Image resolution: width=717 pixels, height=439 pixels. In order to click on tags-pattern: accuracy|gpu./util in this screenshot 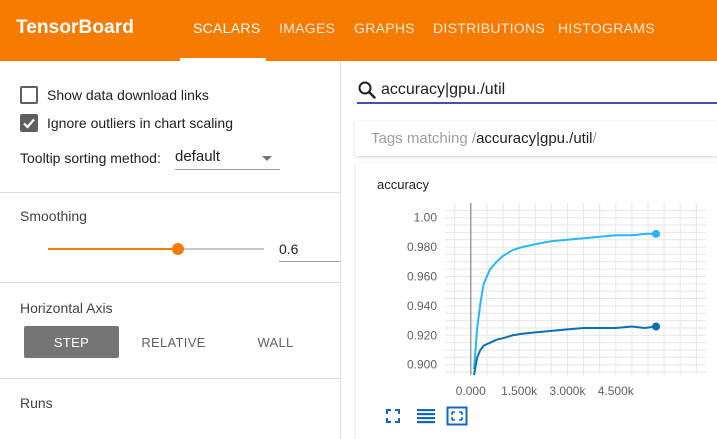, I will do `click(534, 138)`.